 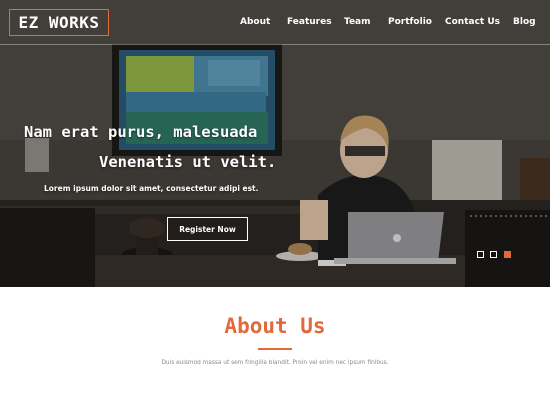 What do you see at coordinates (410, 22) in the screenshot?
I see `nav-item-portfolio: Portfolio` at bounding box center [410, 22].